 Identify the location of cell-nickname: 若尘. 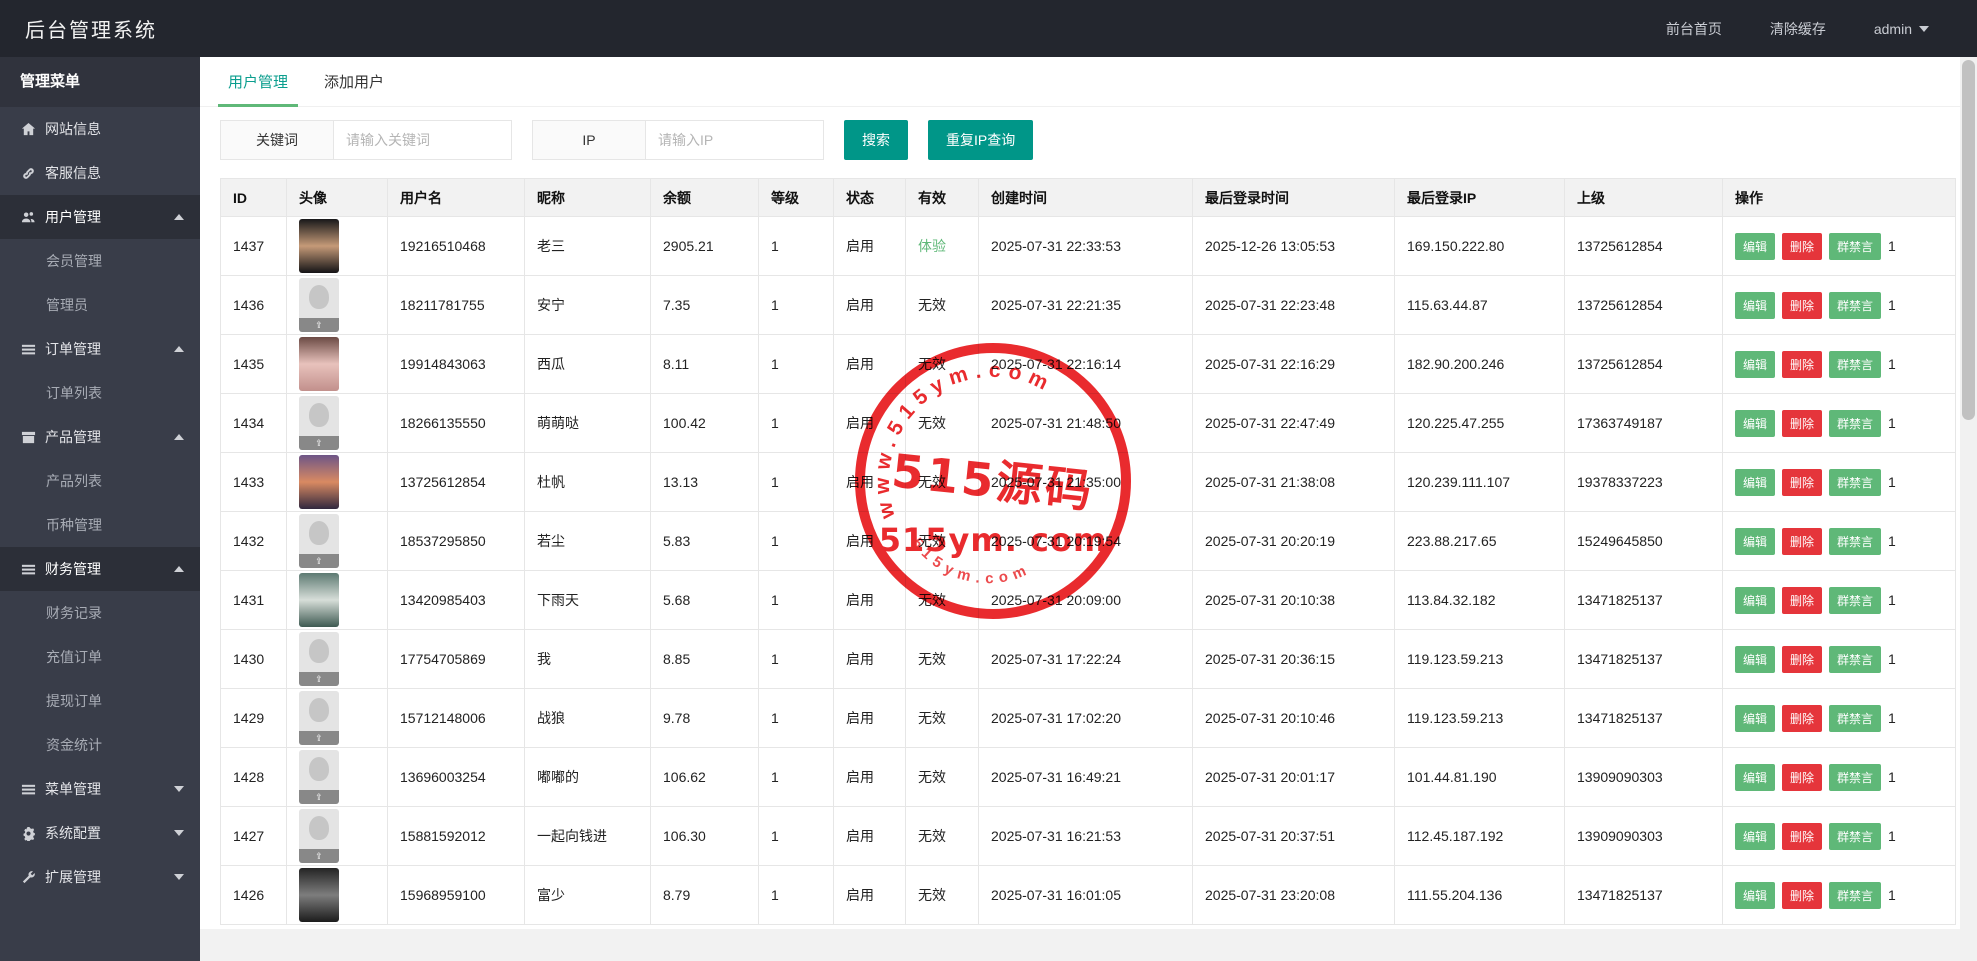
(587, 541).